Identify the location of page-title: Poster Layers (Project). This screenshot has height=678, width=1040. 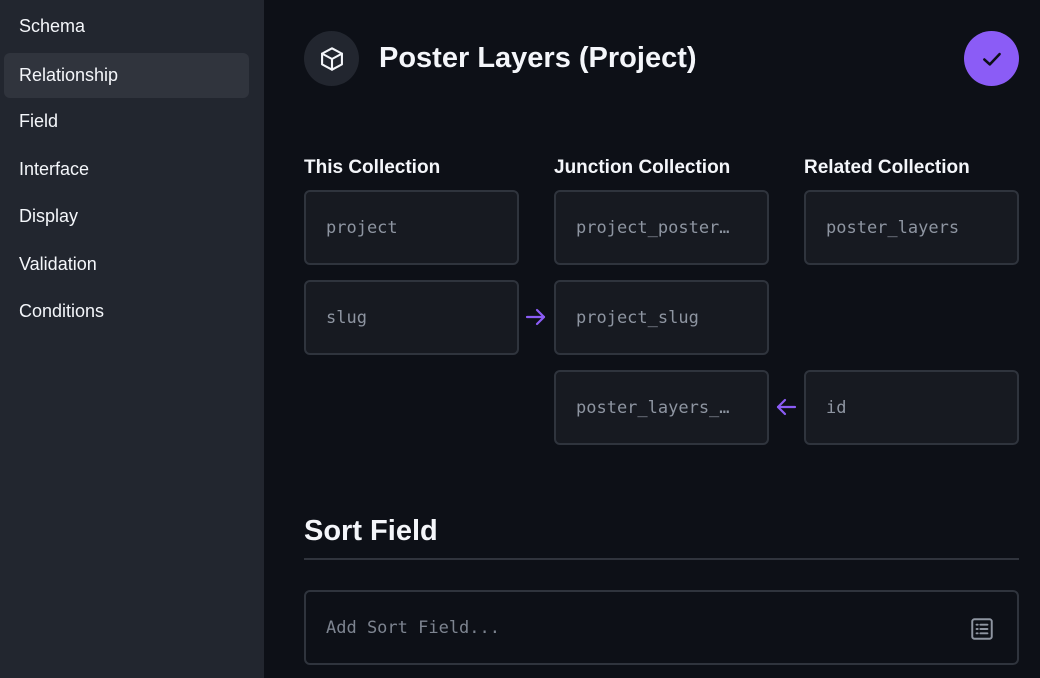
(538, 58).